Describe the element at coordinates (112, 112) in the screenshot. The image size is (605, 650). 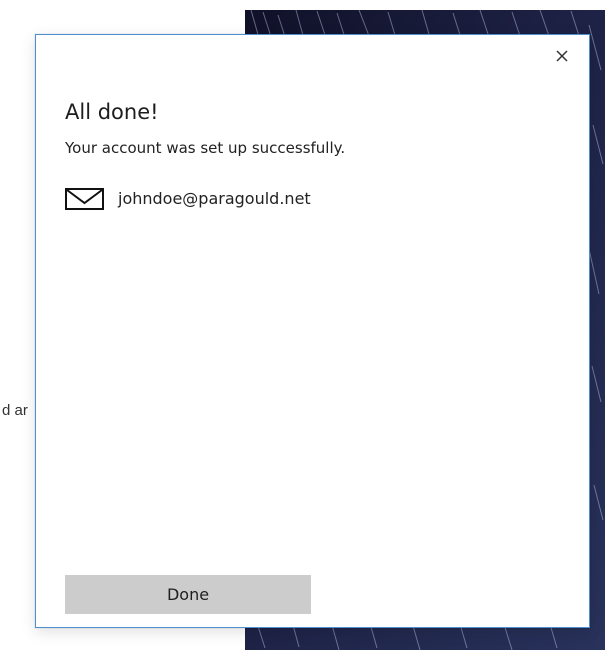
I see `page-title: All done!` at that location.